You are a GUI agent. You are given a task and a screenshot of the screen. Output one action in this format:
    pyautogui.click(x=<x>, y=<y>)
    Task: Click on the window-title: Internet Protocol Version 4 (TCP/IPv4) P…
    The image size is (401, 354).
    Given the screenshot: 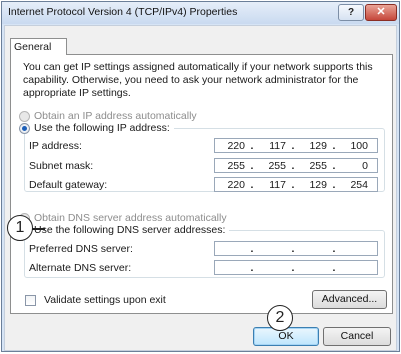 What is the action you would take?
    pyautogui.click(x=123, y=12)
    